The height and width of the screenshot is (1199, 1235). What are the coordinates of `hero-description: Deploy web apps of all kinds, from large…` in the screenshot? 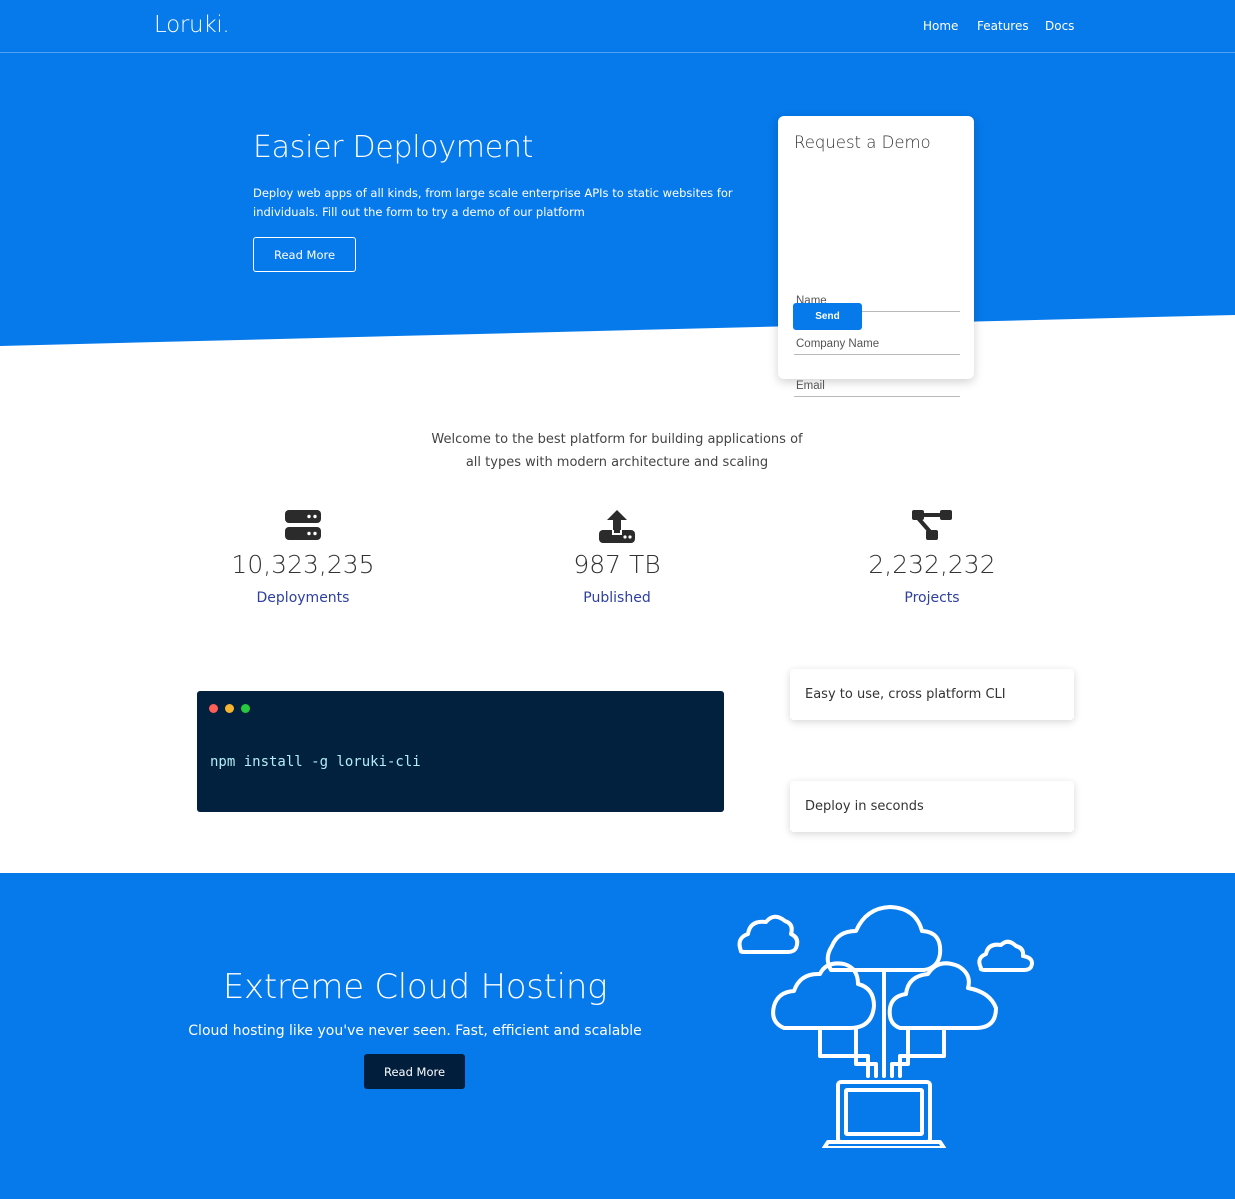 It's located at (493, 202).